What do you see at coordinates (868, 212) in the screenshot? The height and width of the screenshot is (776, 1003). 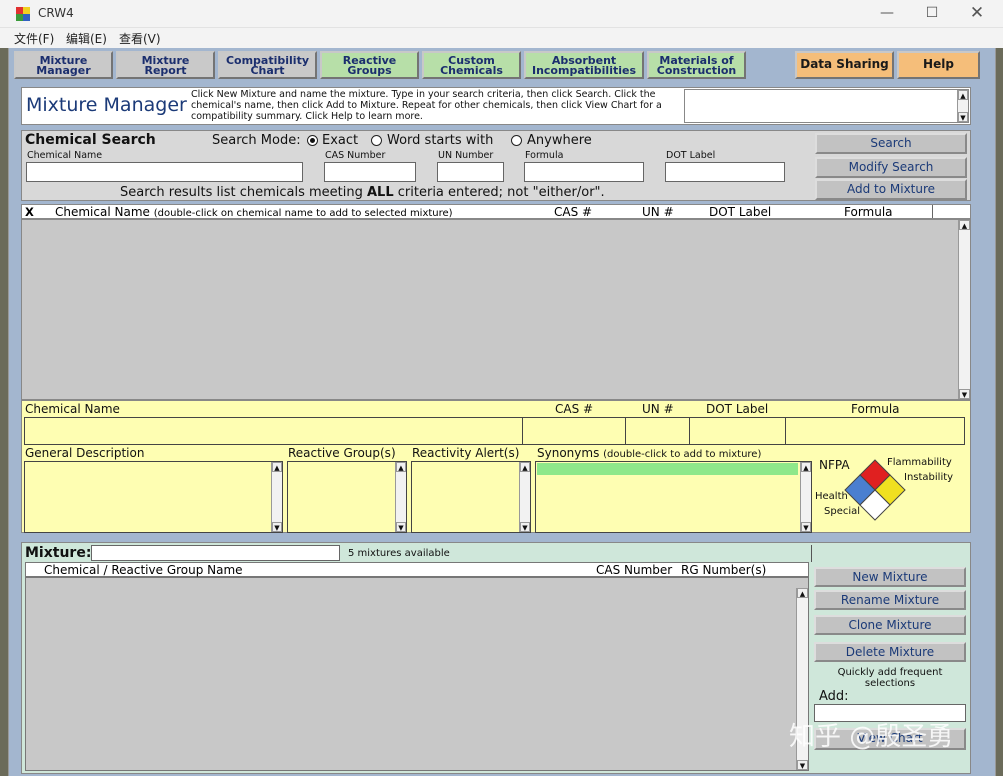 I see `col-formula: Formula` at bounding box center [868, 212].